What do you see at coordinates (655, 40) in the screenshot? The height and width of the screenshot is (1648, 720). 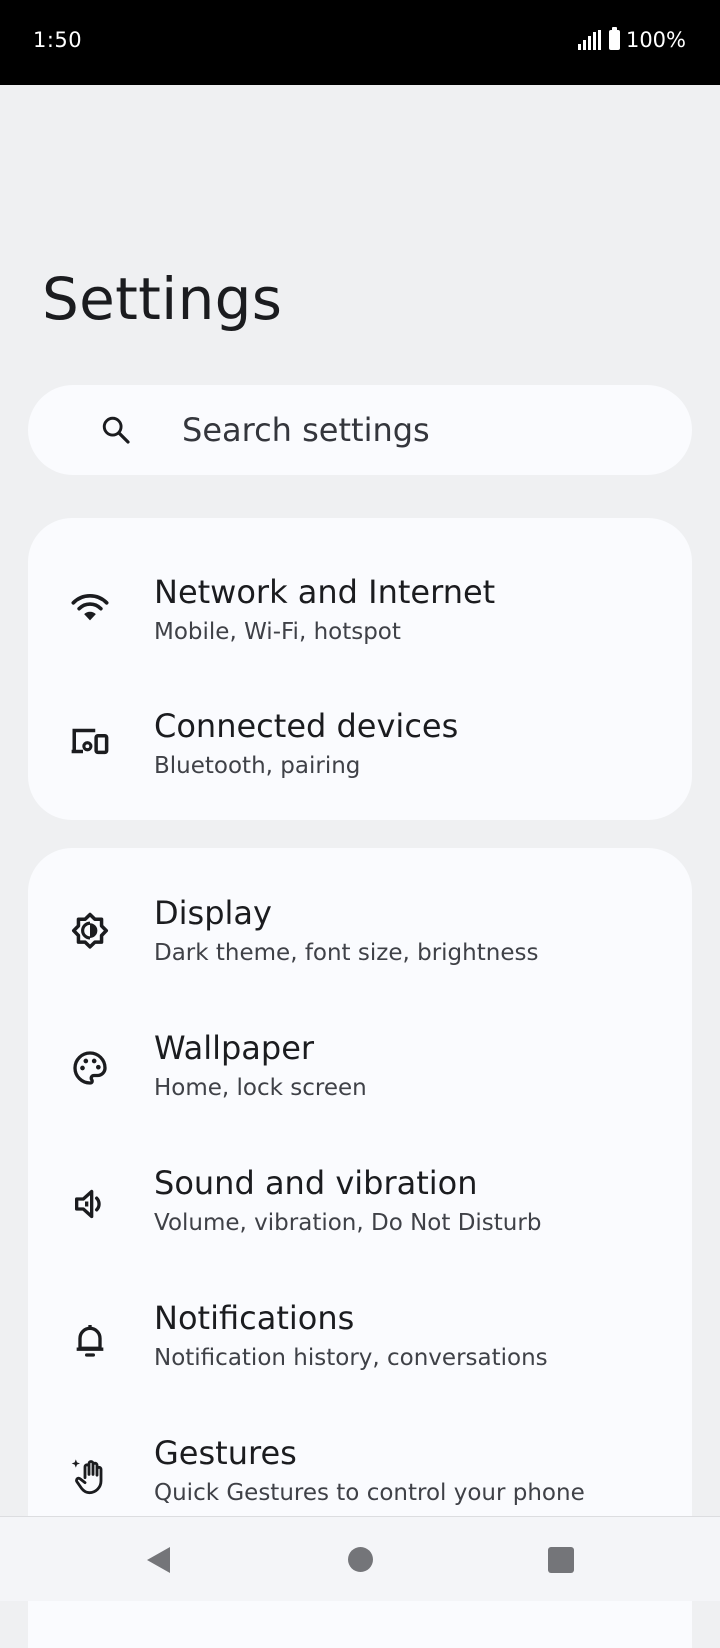 I see `battery-percent: 100%` at bounding box center [655, 40].